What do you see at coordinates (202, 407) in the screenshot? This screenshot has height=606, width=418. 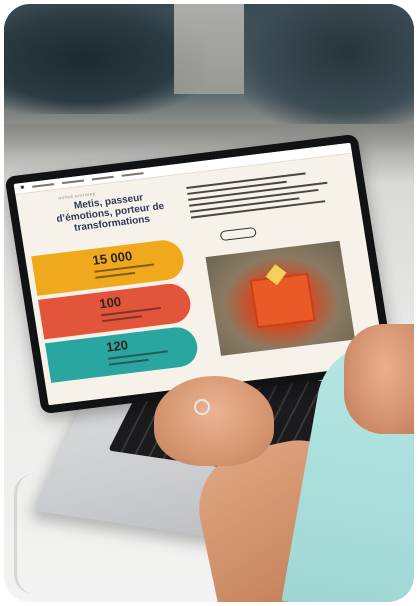 I see `ring` at bounding box center [202, 407].